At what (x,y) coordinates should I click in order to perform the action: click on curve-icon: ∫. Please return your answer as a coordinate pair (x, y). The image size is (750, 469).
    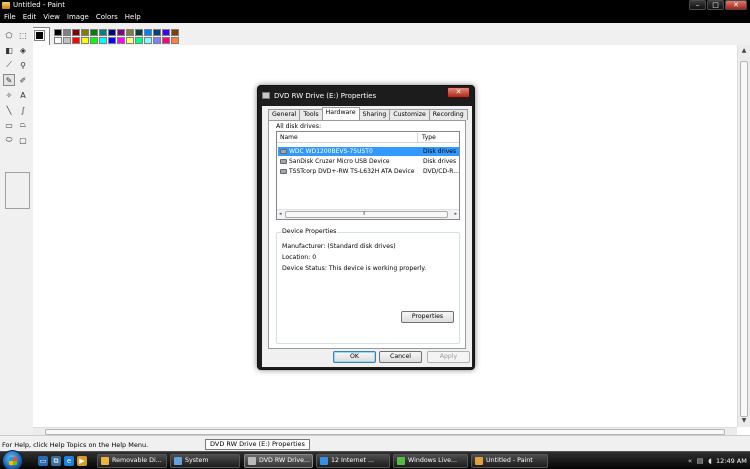
    Looking at the image, I should click on (23, 110).